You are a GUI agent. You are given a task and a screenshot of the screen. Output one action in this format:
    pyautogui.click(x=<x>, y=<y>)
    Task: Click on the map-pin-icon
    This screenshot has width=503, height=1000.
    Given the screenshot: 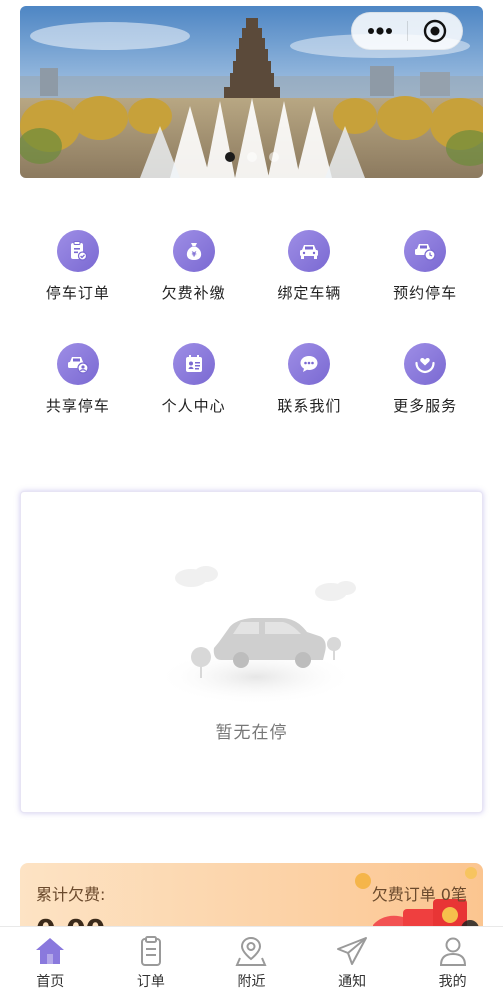 What is the action you would take?
    pyautogui.click(x=251, y=951)
    